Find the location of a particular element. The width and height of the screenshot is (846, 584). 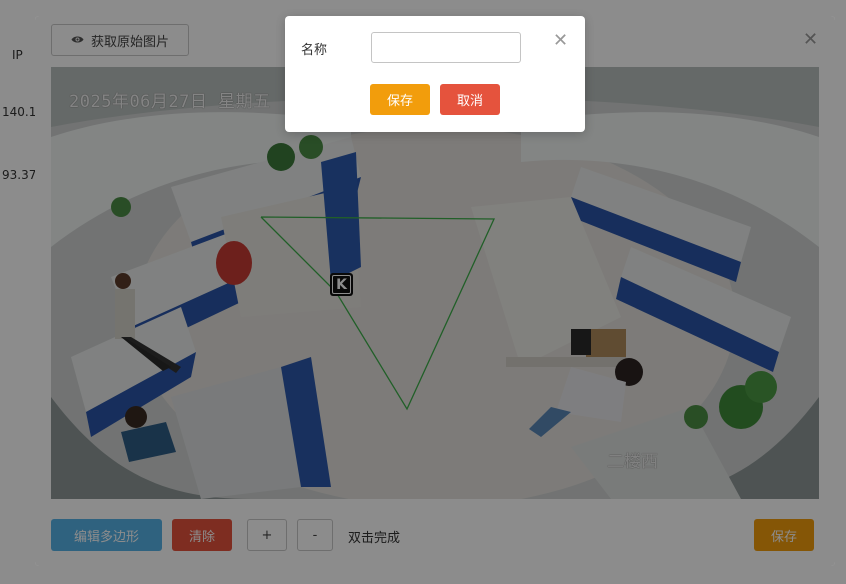

name-label: 名称 is located at coordinates (314, 50).